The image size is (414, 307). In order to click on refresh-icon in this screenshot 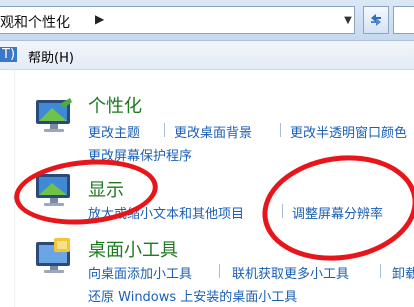, I will do `click(376, 20)`.